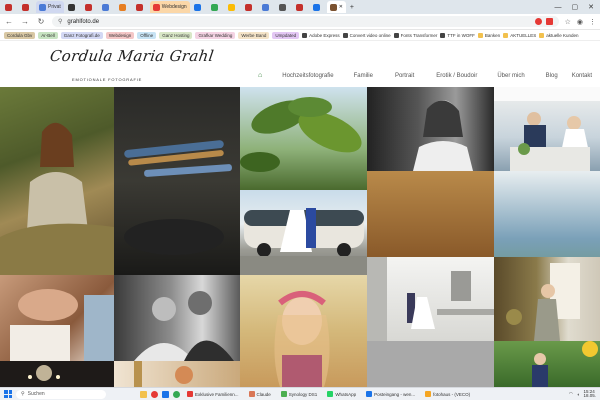  I want to click on gallery-photo-wedding-rings, so click(177, 181).